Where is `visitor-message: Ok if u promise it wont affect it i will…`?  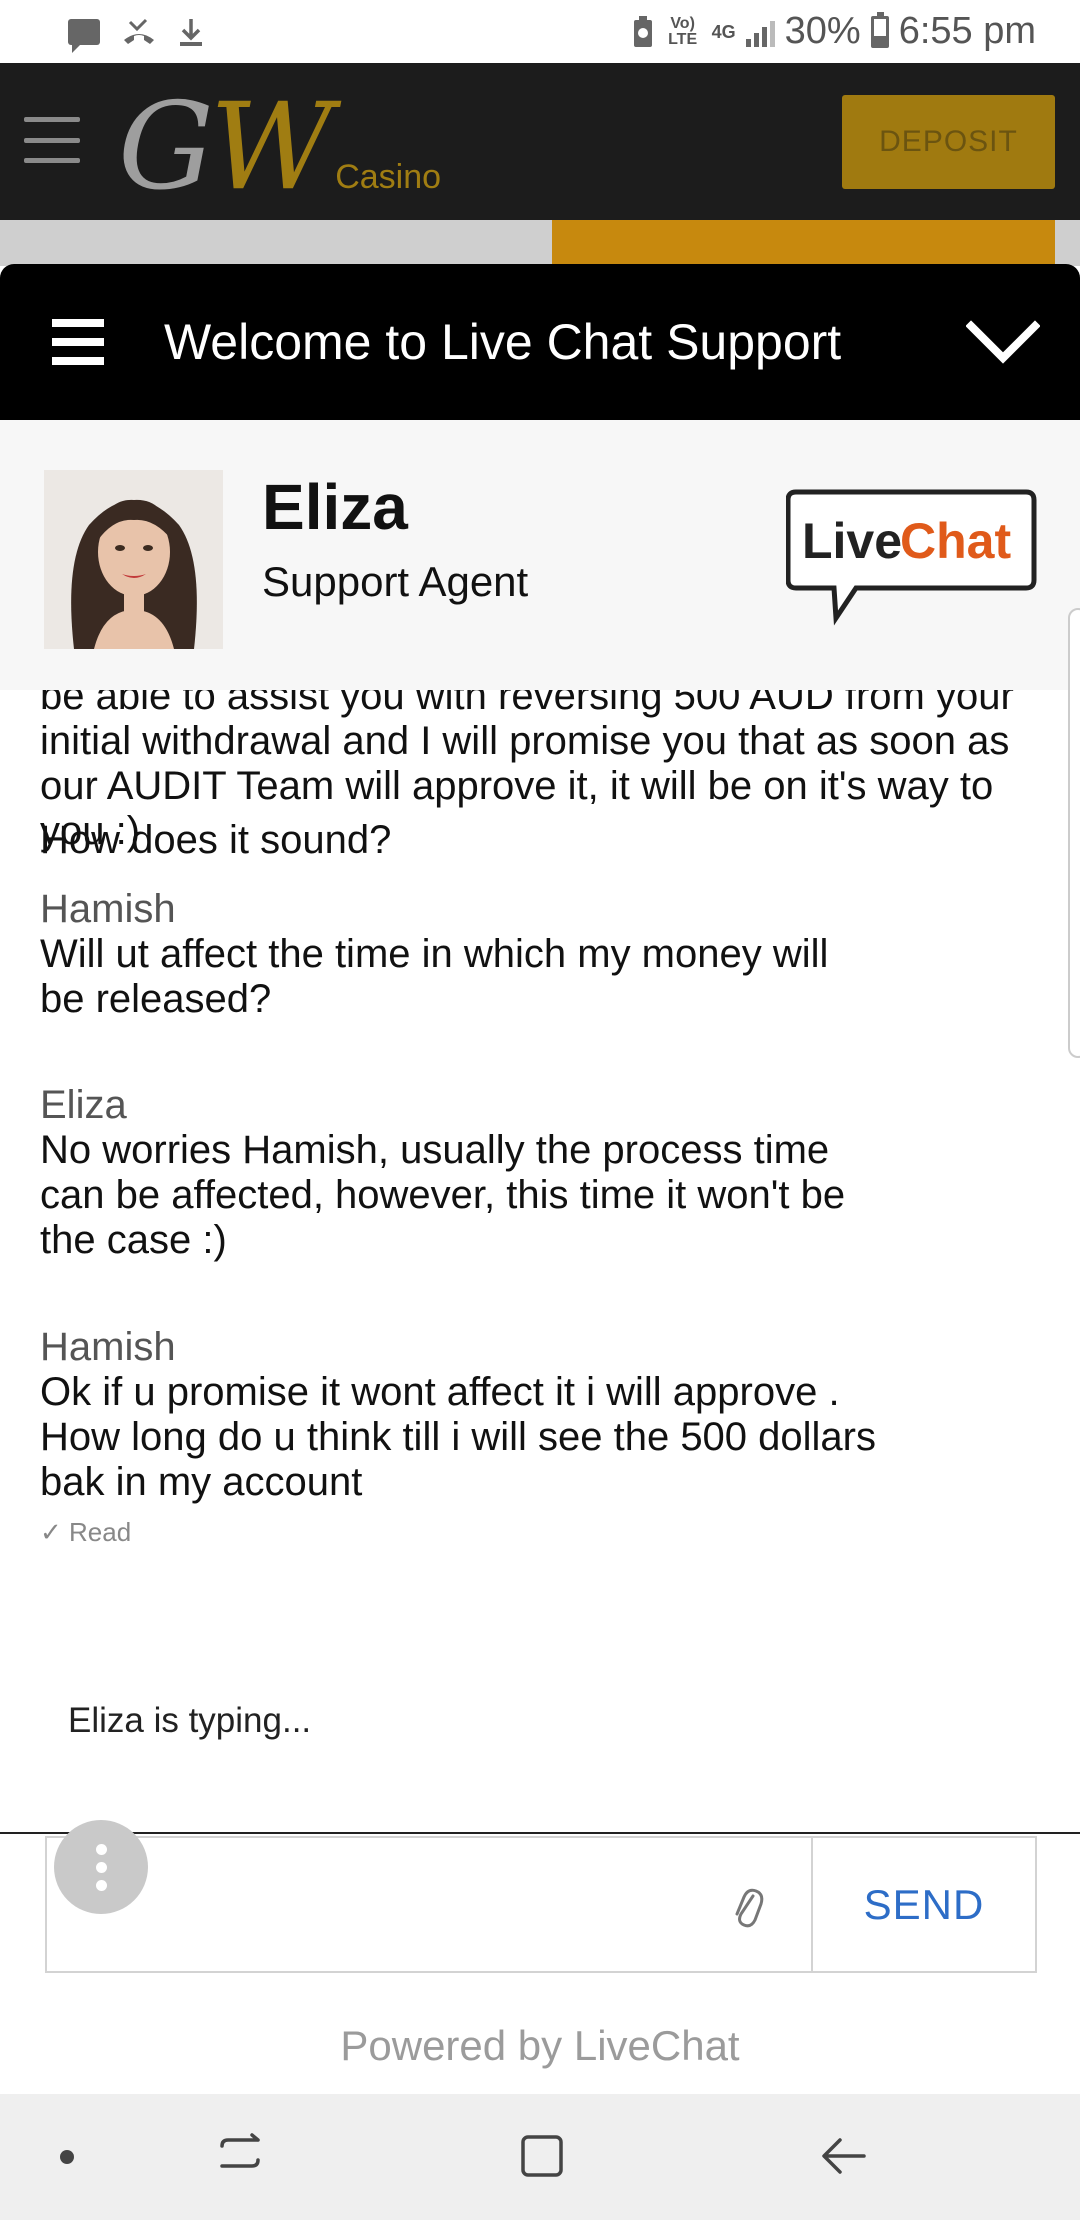 visitor-message: Ok if u promise it wont affect it i will… is located at coordinates (458, 1437).